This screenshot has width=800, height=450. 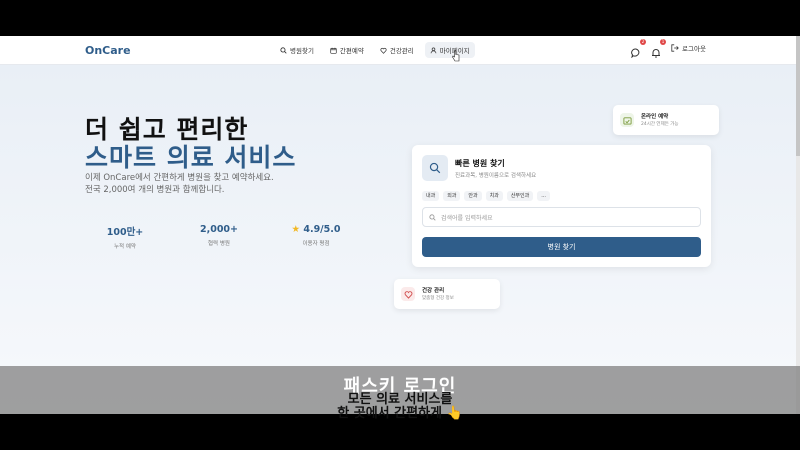 I want to click on logout-label: 로그아웃, so click(x=694, y=49).